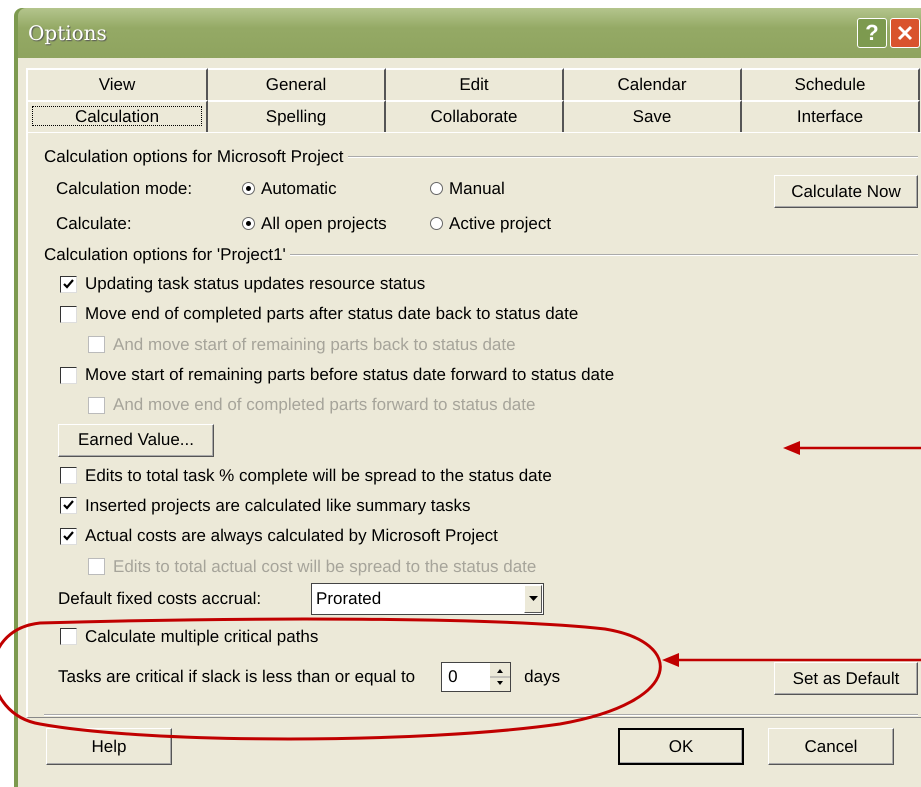 The image size is (921, 787). Describe the element at coordinates (160, 598) in the screenshot. I see `field-label: Default fixed costs accrual:` at that location.